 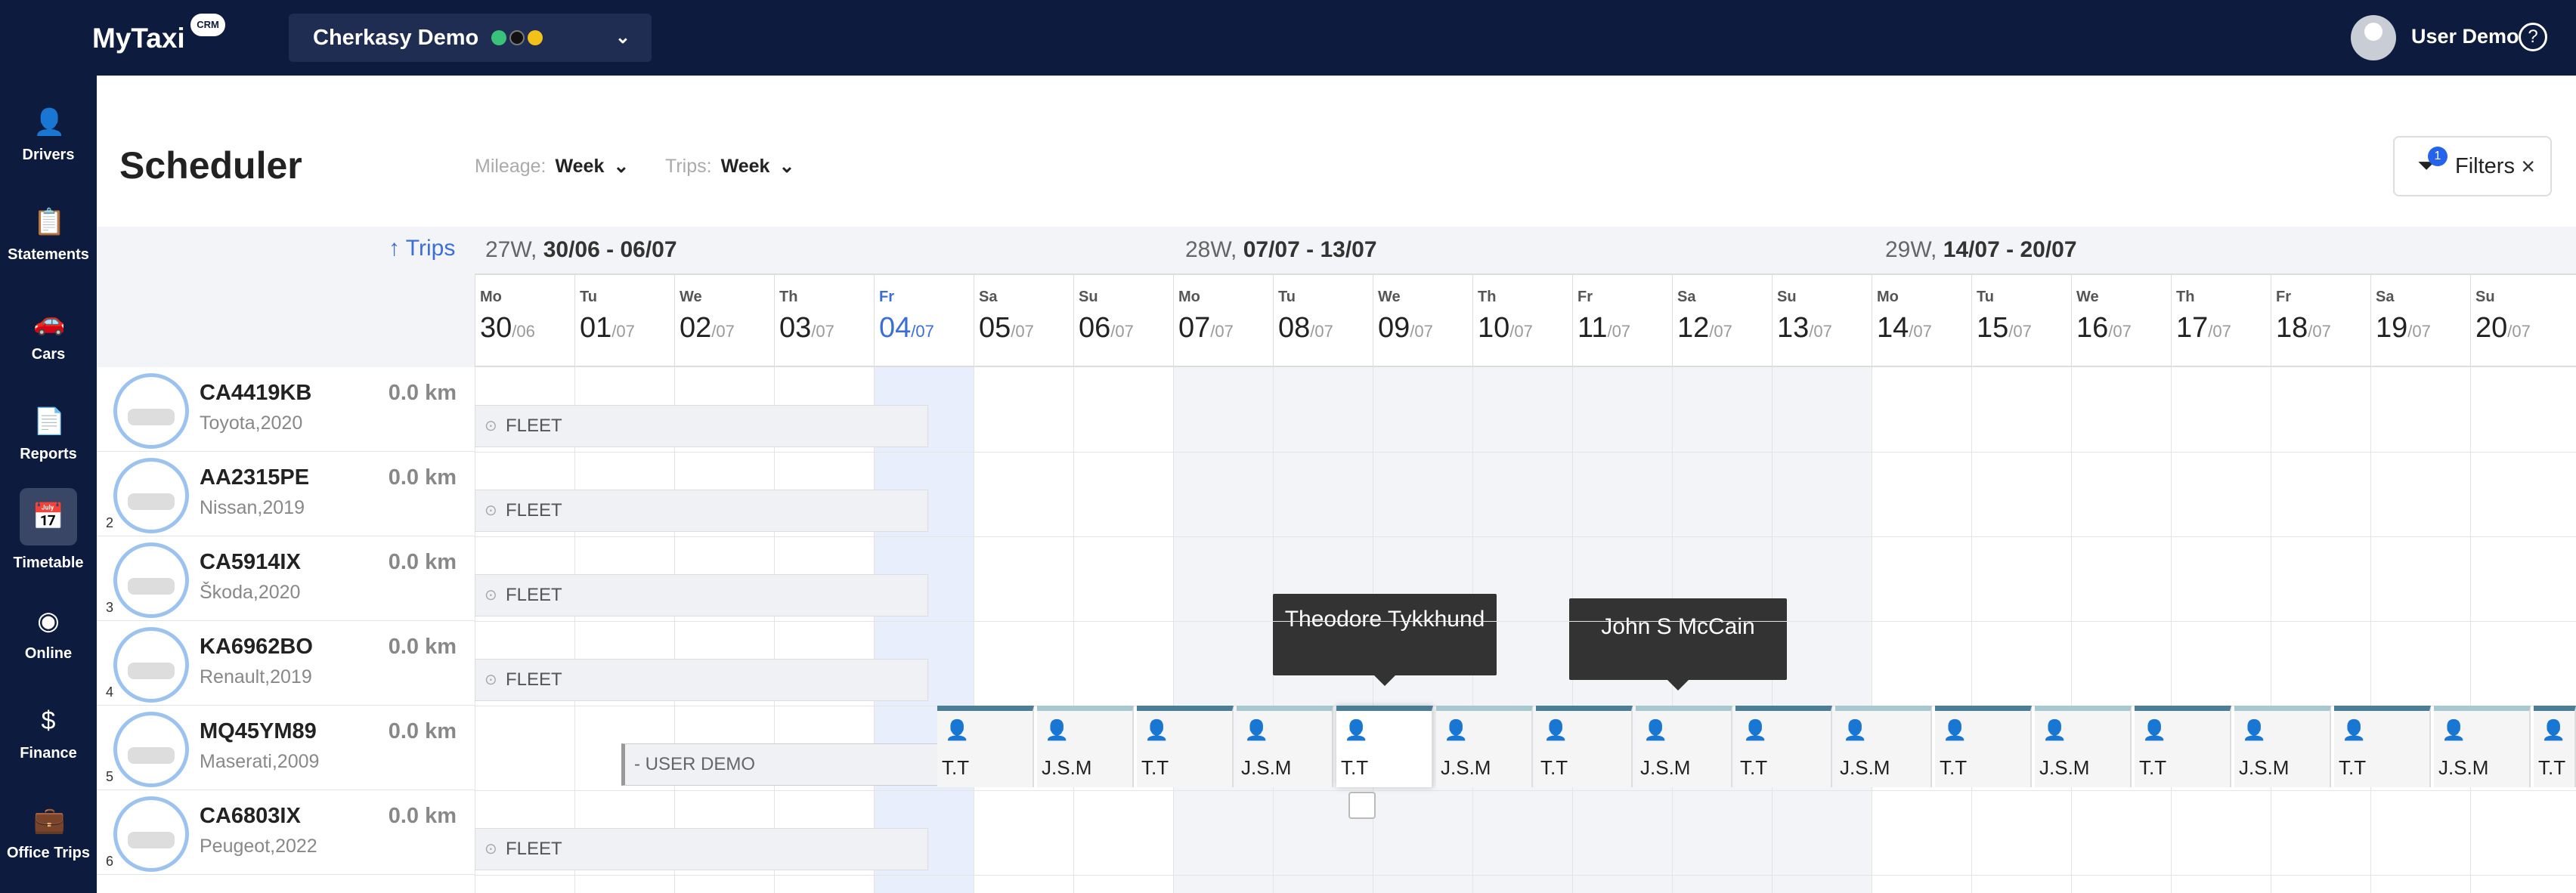 What do you see at coordinates (48, 337) in the screenshot?
I see `sidebar-item-cars: 🚗 Cars` at bounding box center [48, 337].